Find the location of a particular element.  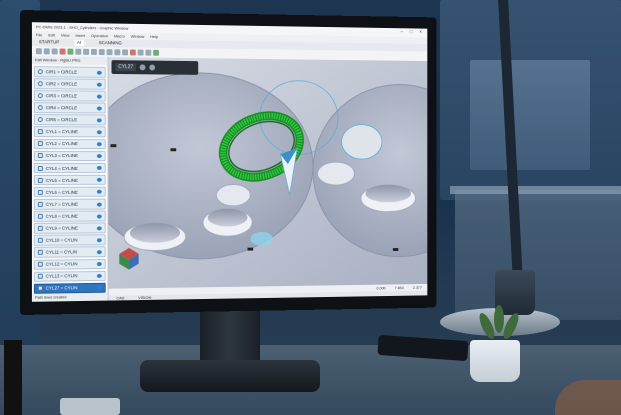

feature-label: CYL13 = CYLIN is located at coordinates (61, 276).